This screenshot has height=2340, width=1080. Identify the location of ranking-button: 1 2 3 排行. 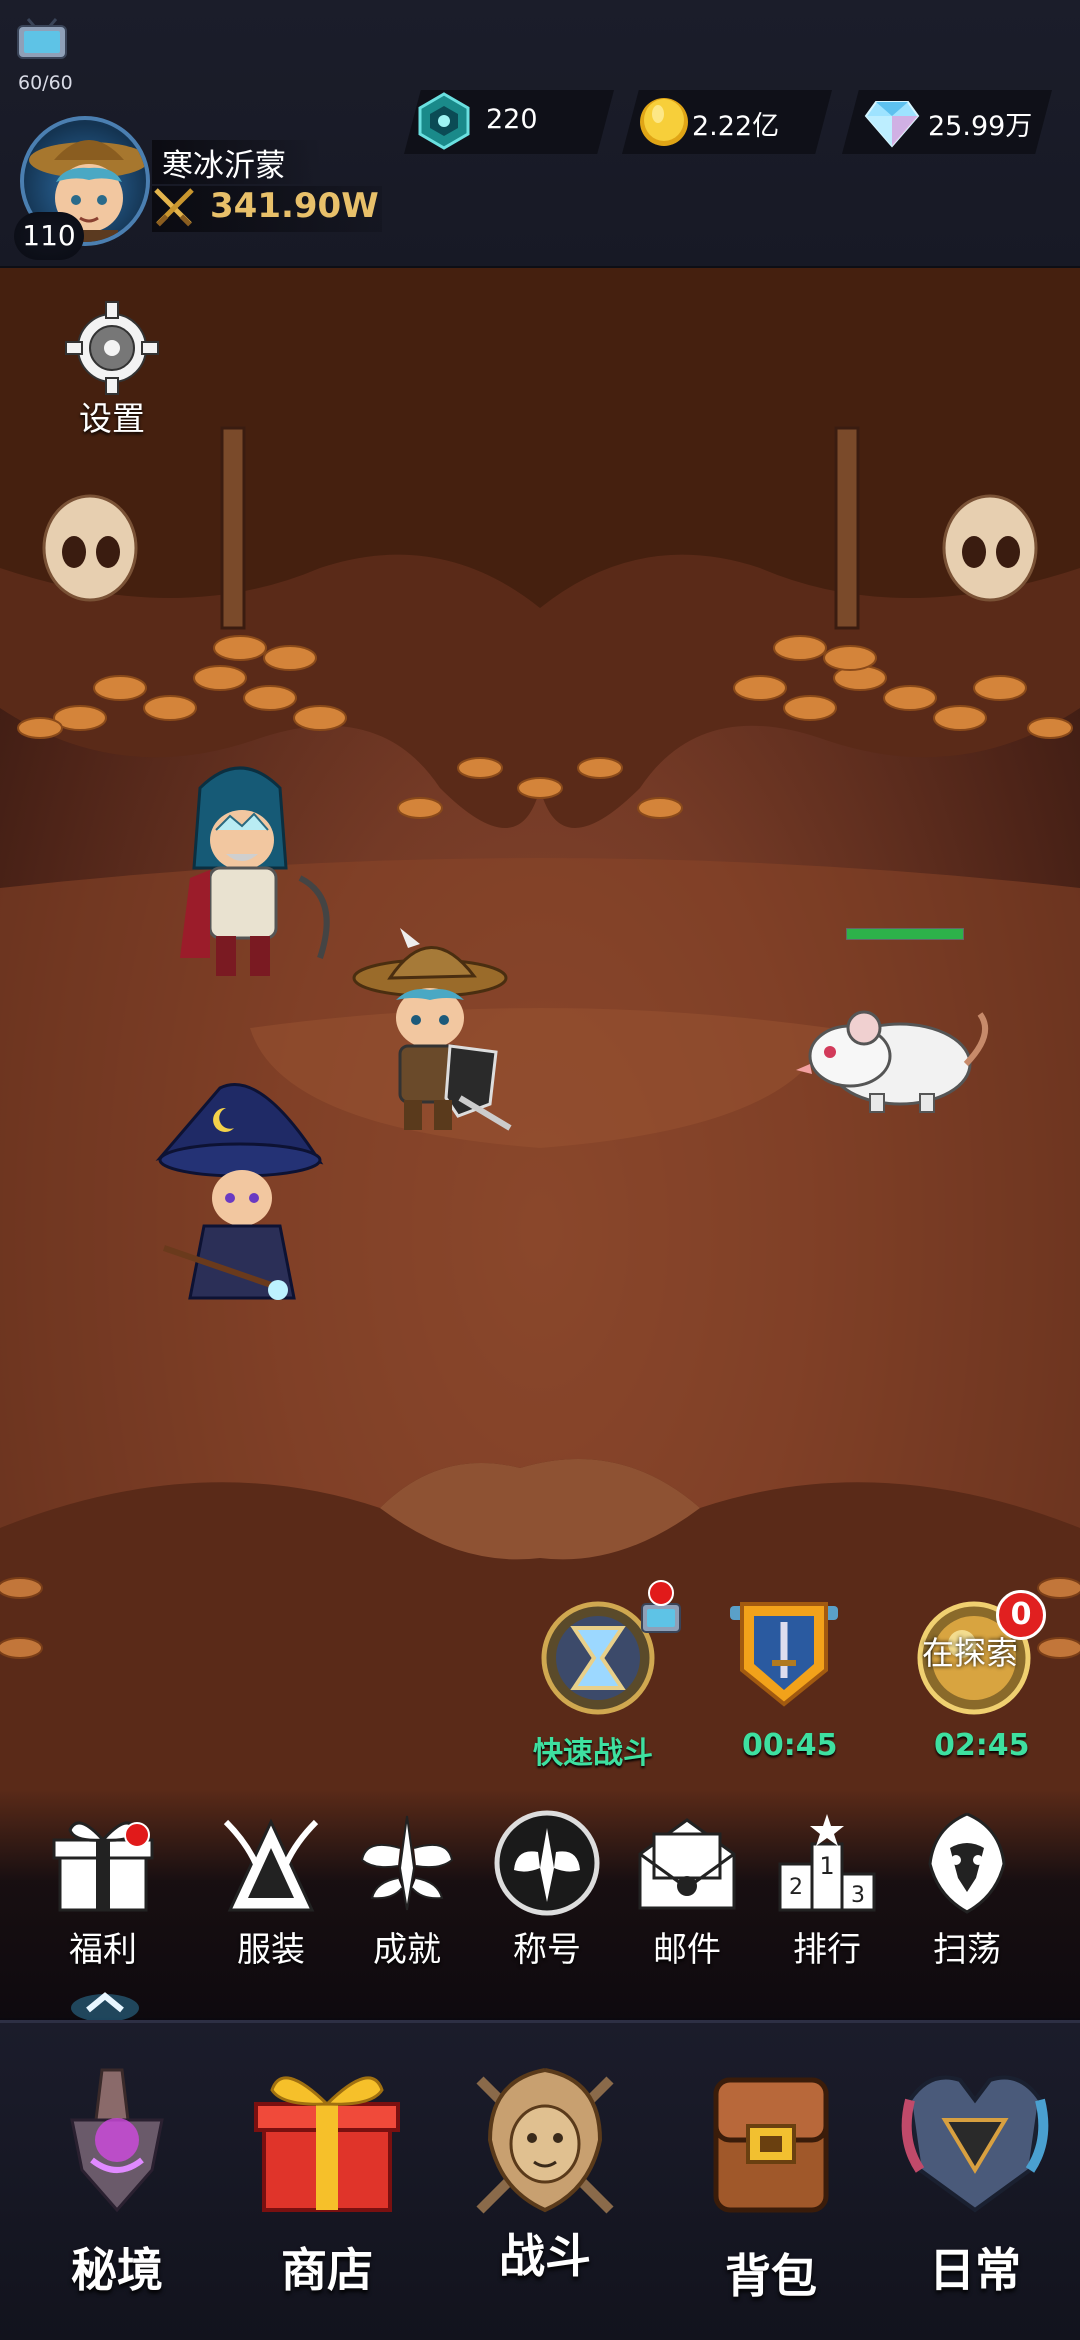
(827, 1889).